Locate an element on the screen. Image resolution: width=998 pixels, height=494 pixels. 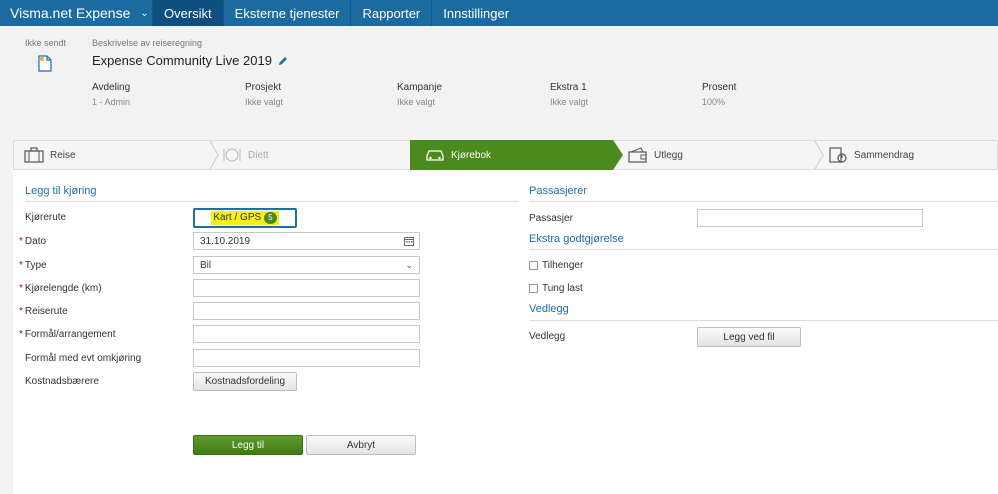
trailer-label: Tilhenger is located at coordinates (563, 265).